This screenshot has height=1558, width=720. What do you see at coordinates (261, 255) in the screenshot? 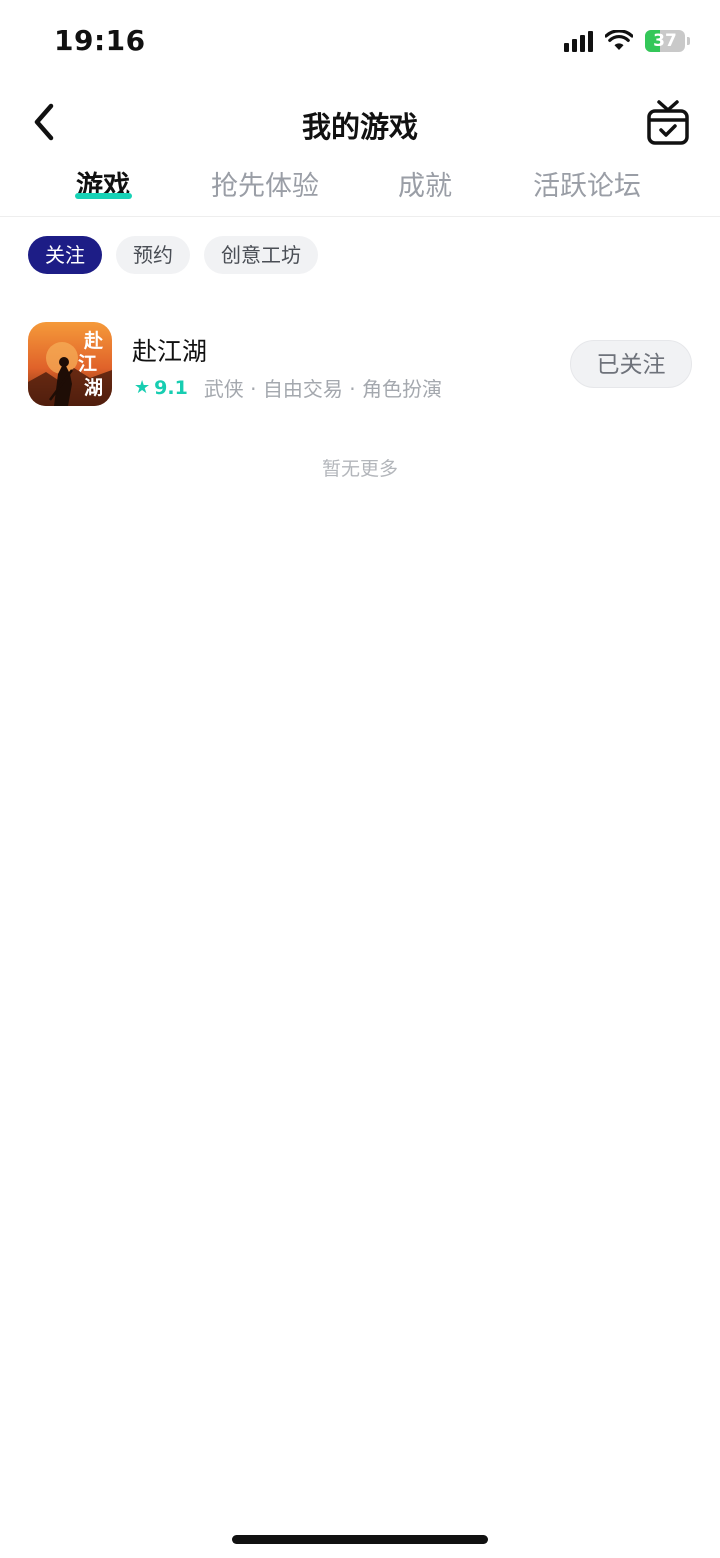
I see `filter-chip-workshop: 创意工坊` at bounding box center [261, 255].